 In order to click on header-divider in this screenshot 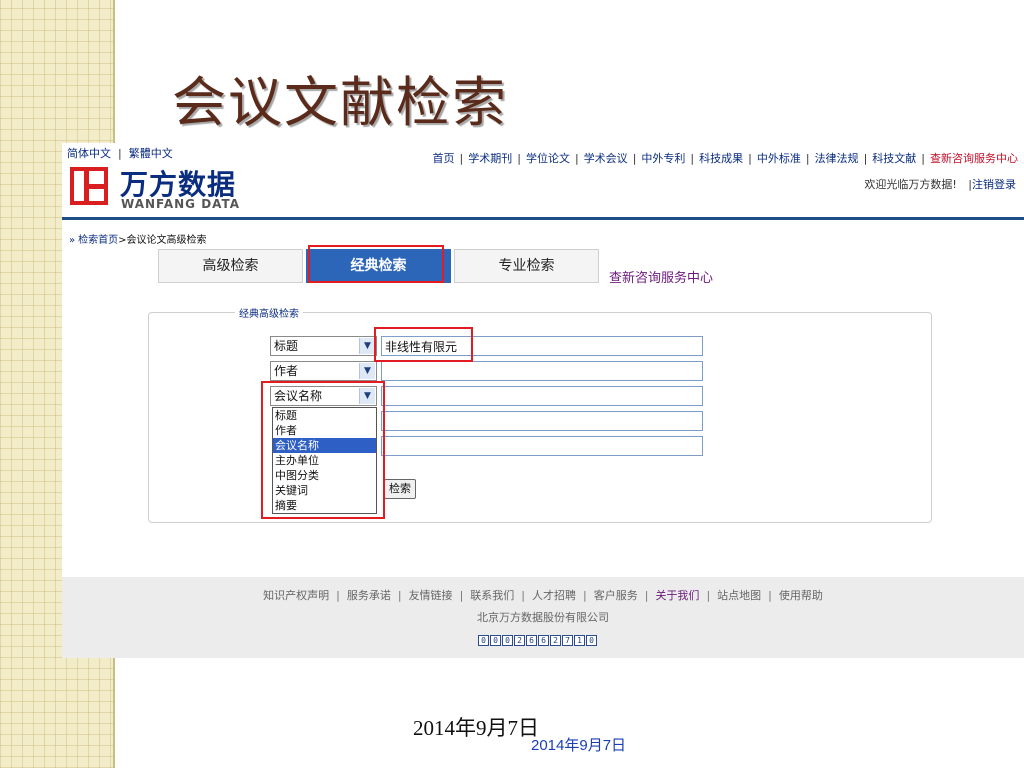, I will do `click(543, 218)`.